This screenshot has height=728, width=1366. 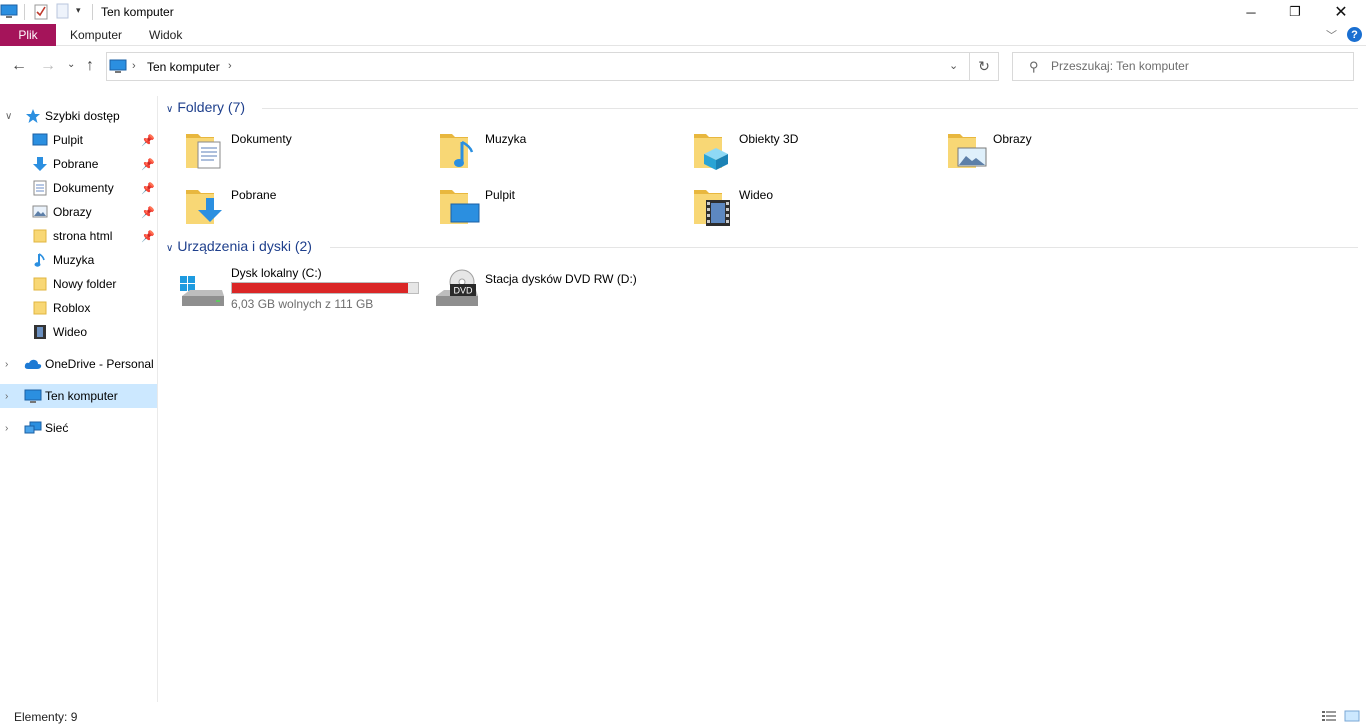 What do you see at coordinates (1331, 35) in the screenshot?
I see `expand-ribbon-icon: ﹀` at bounding box center [1331, 35].